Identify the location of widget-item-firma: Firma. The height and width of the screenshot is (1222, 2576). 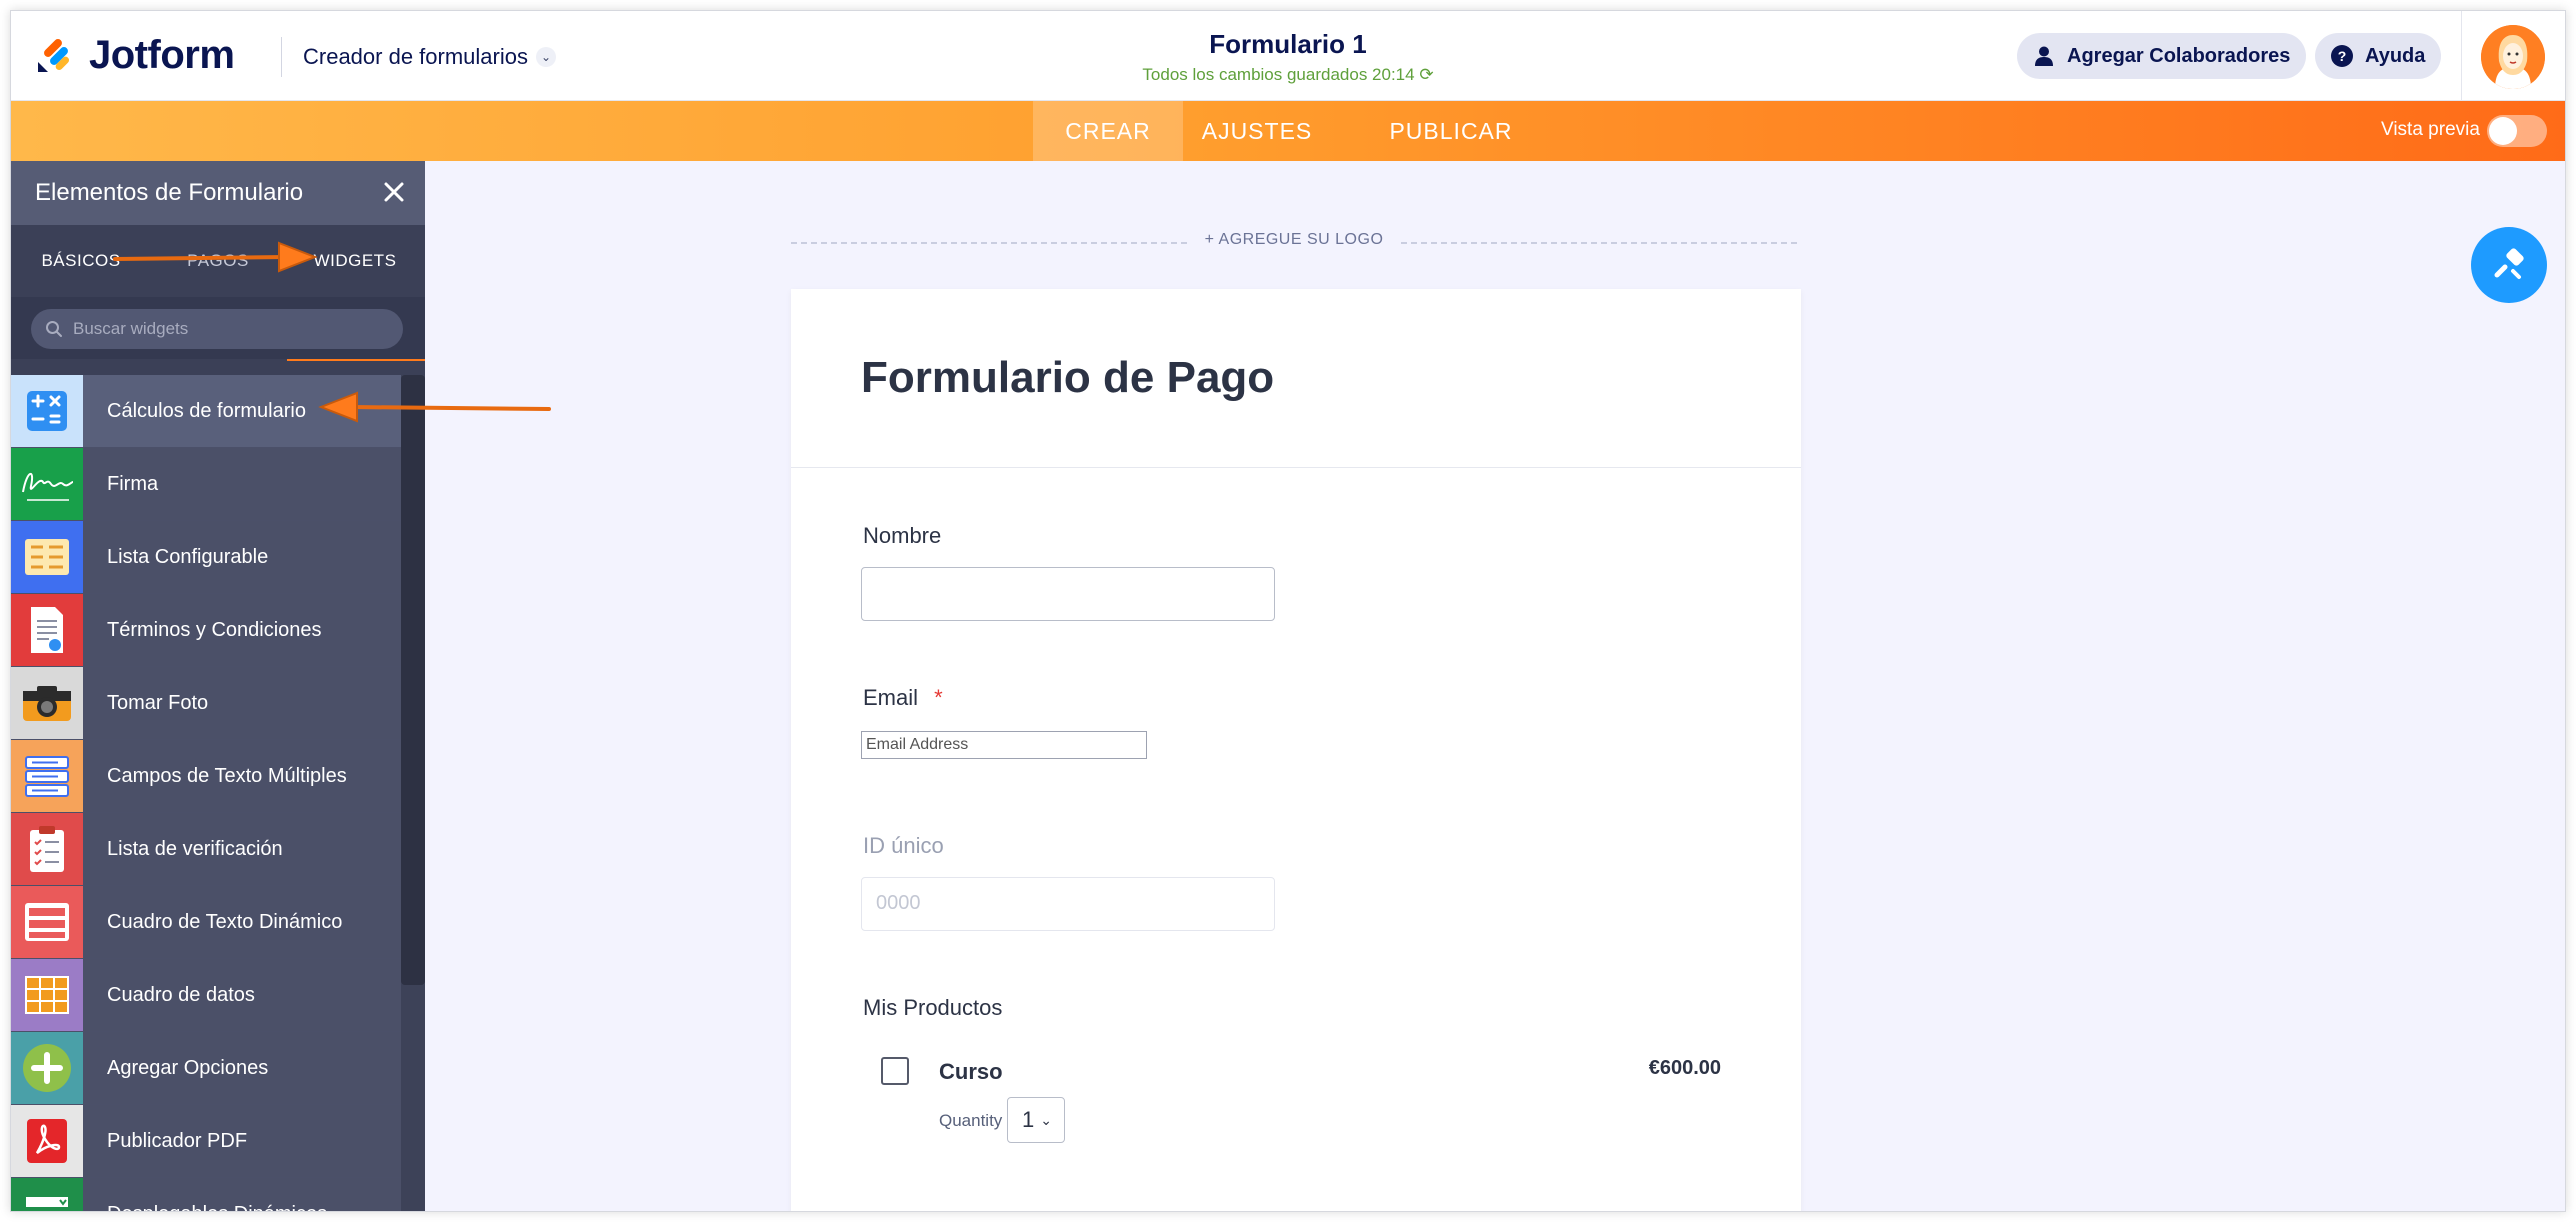
(207, 484).